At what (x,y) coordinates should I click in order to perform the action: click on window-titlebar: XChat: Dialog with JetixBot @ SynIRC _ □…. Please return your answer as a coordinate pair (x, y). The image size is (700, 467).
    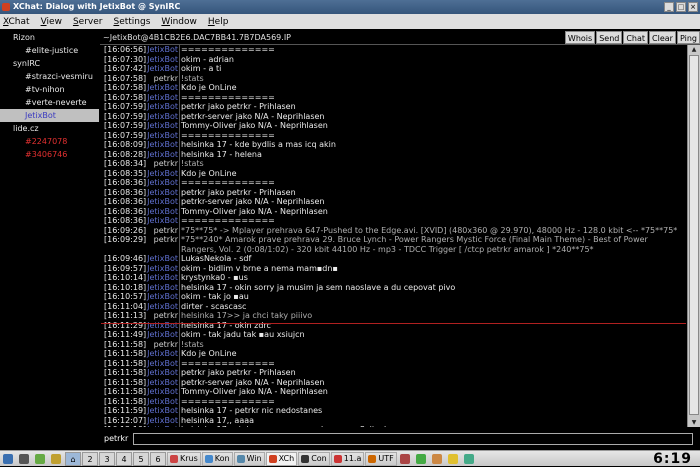
    Looking at the image, I should click on (350, 7).